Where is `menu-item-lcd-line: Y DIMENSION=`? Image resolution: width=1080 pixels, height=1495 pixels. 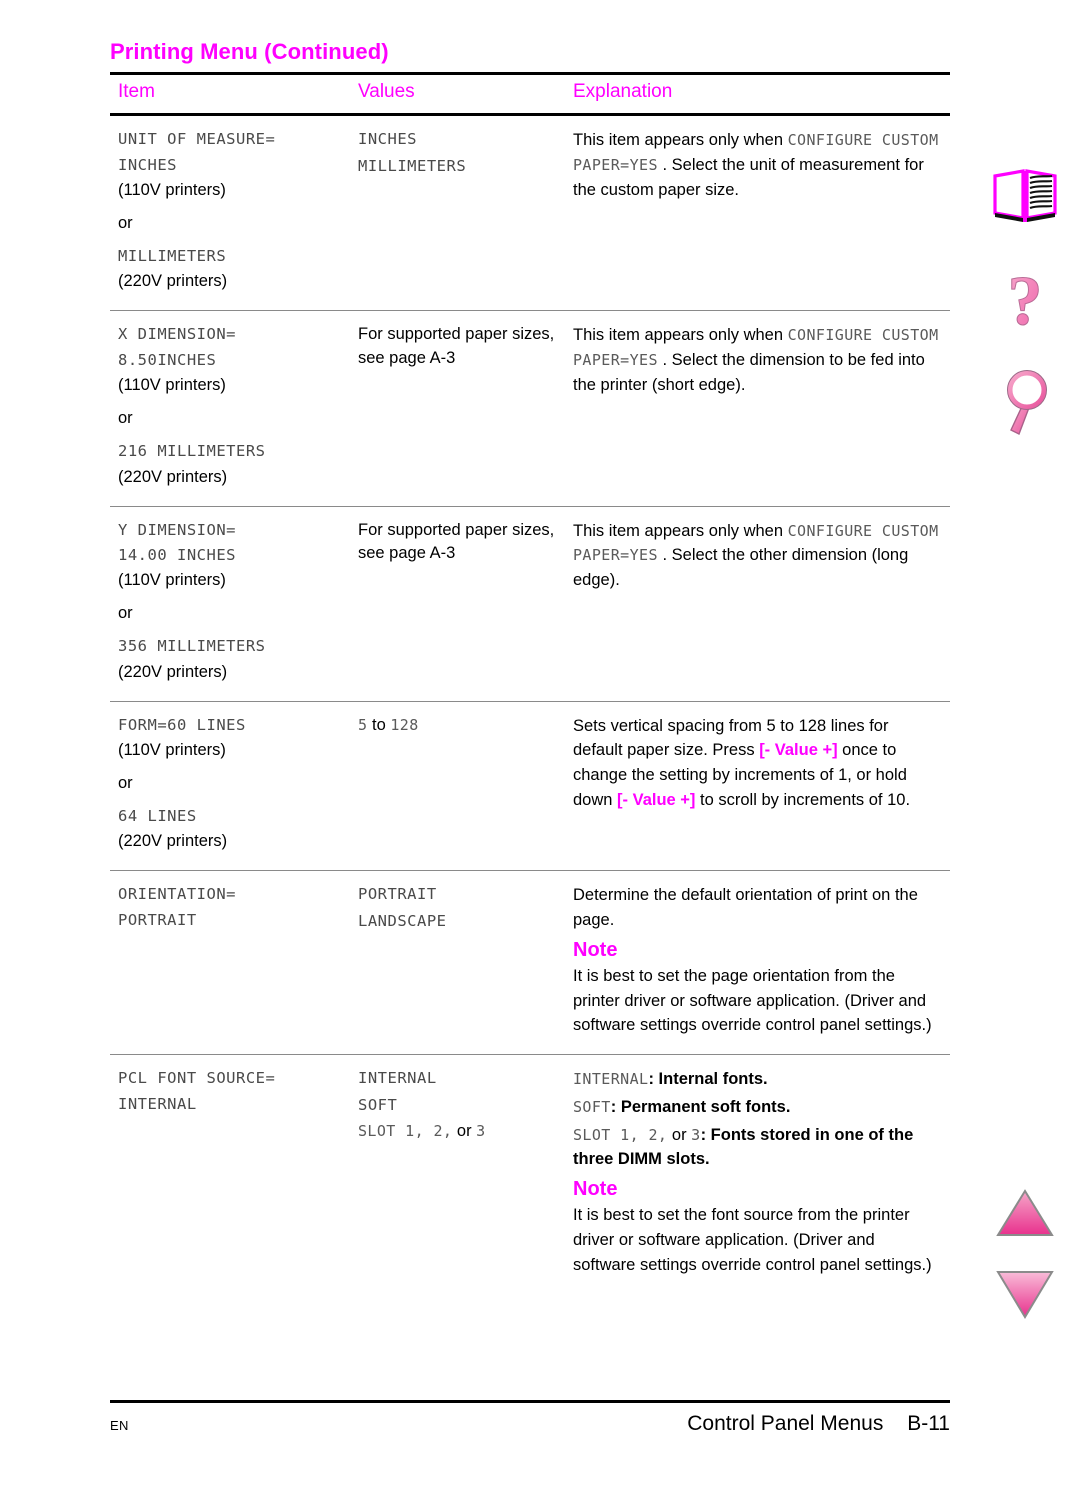 menu-item-lcd-line: Y DIMENSION= is located at coordinates (177, 529).